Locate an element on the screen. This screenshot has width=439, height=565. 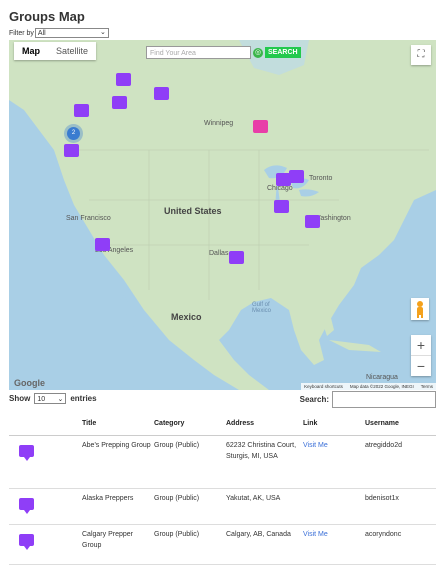
map-label-nicaragua: Nicaragua is located at coordinates (382, 377).